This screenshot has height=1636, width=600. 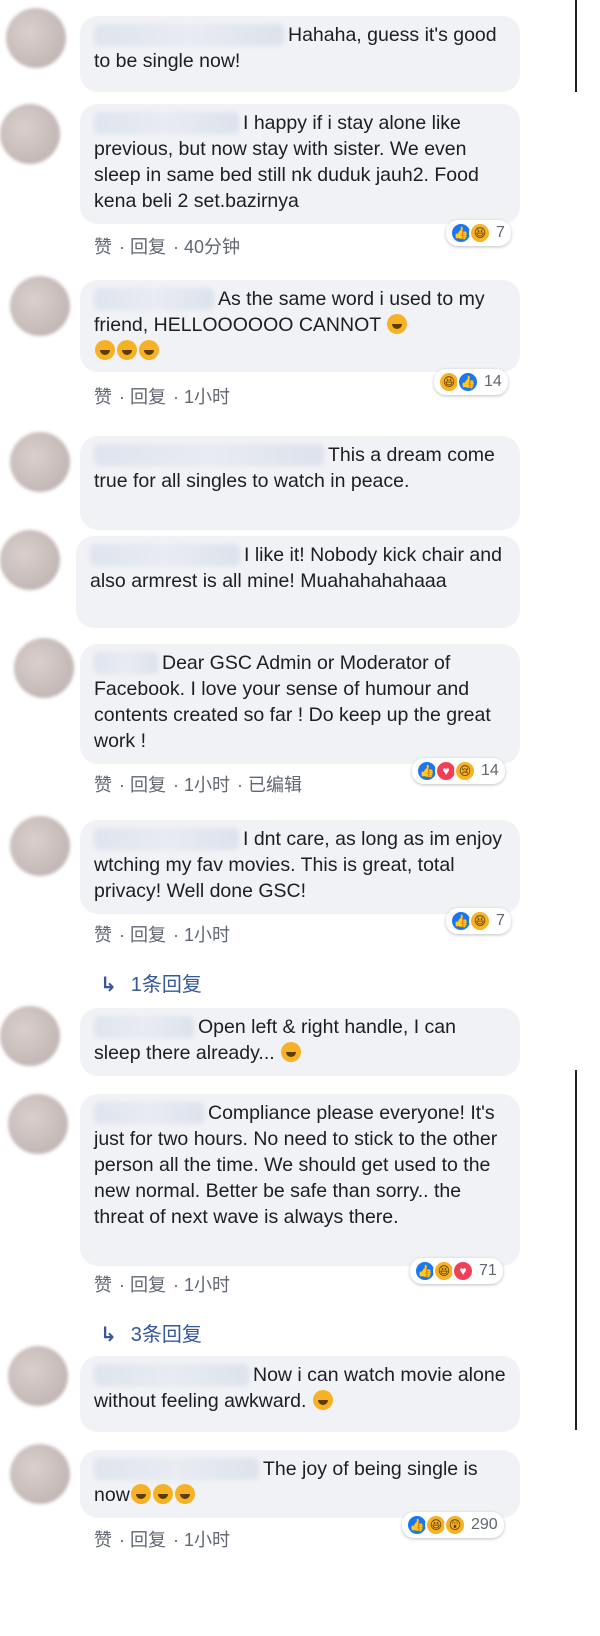 What do you see at coordinates (468, 382) in the screenshot?
I see `like-icon: 👍` at bounding box center [468, 382].